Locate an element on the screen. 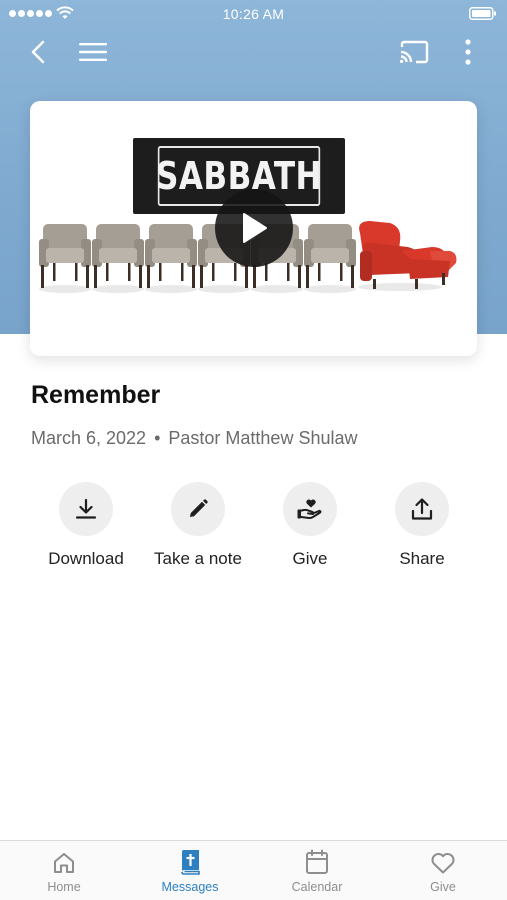 The width and height of the screenshot is (507, 900). navigation-bar is located at coordinates (253, 52).